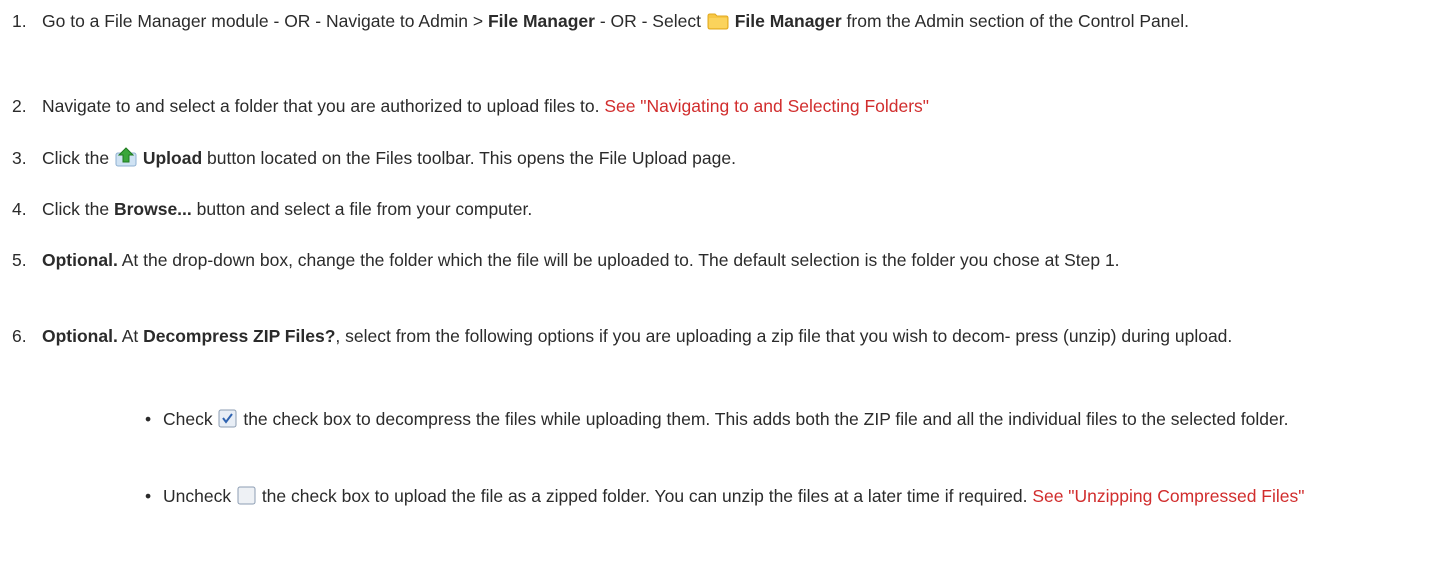 This screenshot has width=1450, height=562. What do you see at coordinates (126, 157) in the screenshot?
I see `upload-icon` at bounding box center [126, 157].